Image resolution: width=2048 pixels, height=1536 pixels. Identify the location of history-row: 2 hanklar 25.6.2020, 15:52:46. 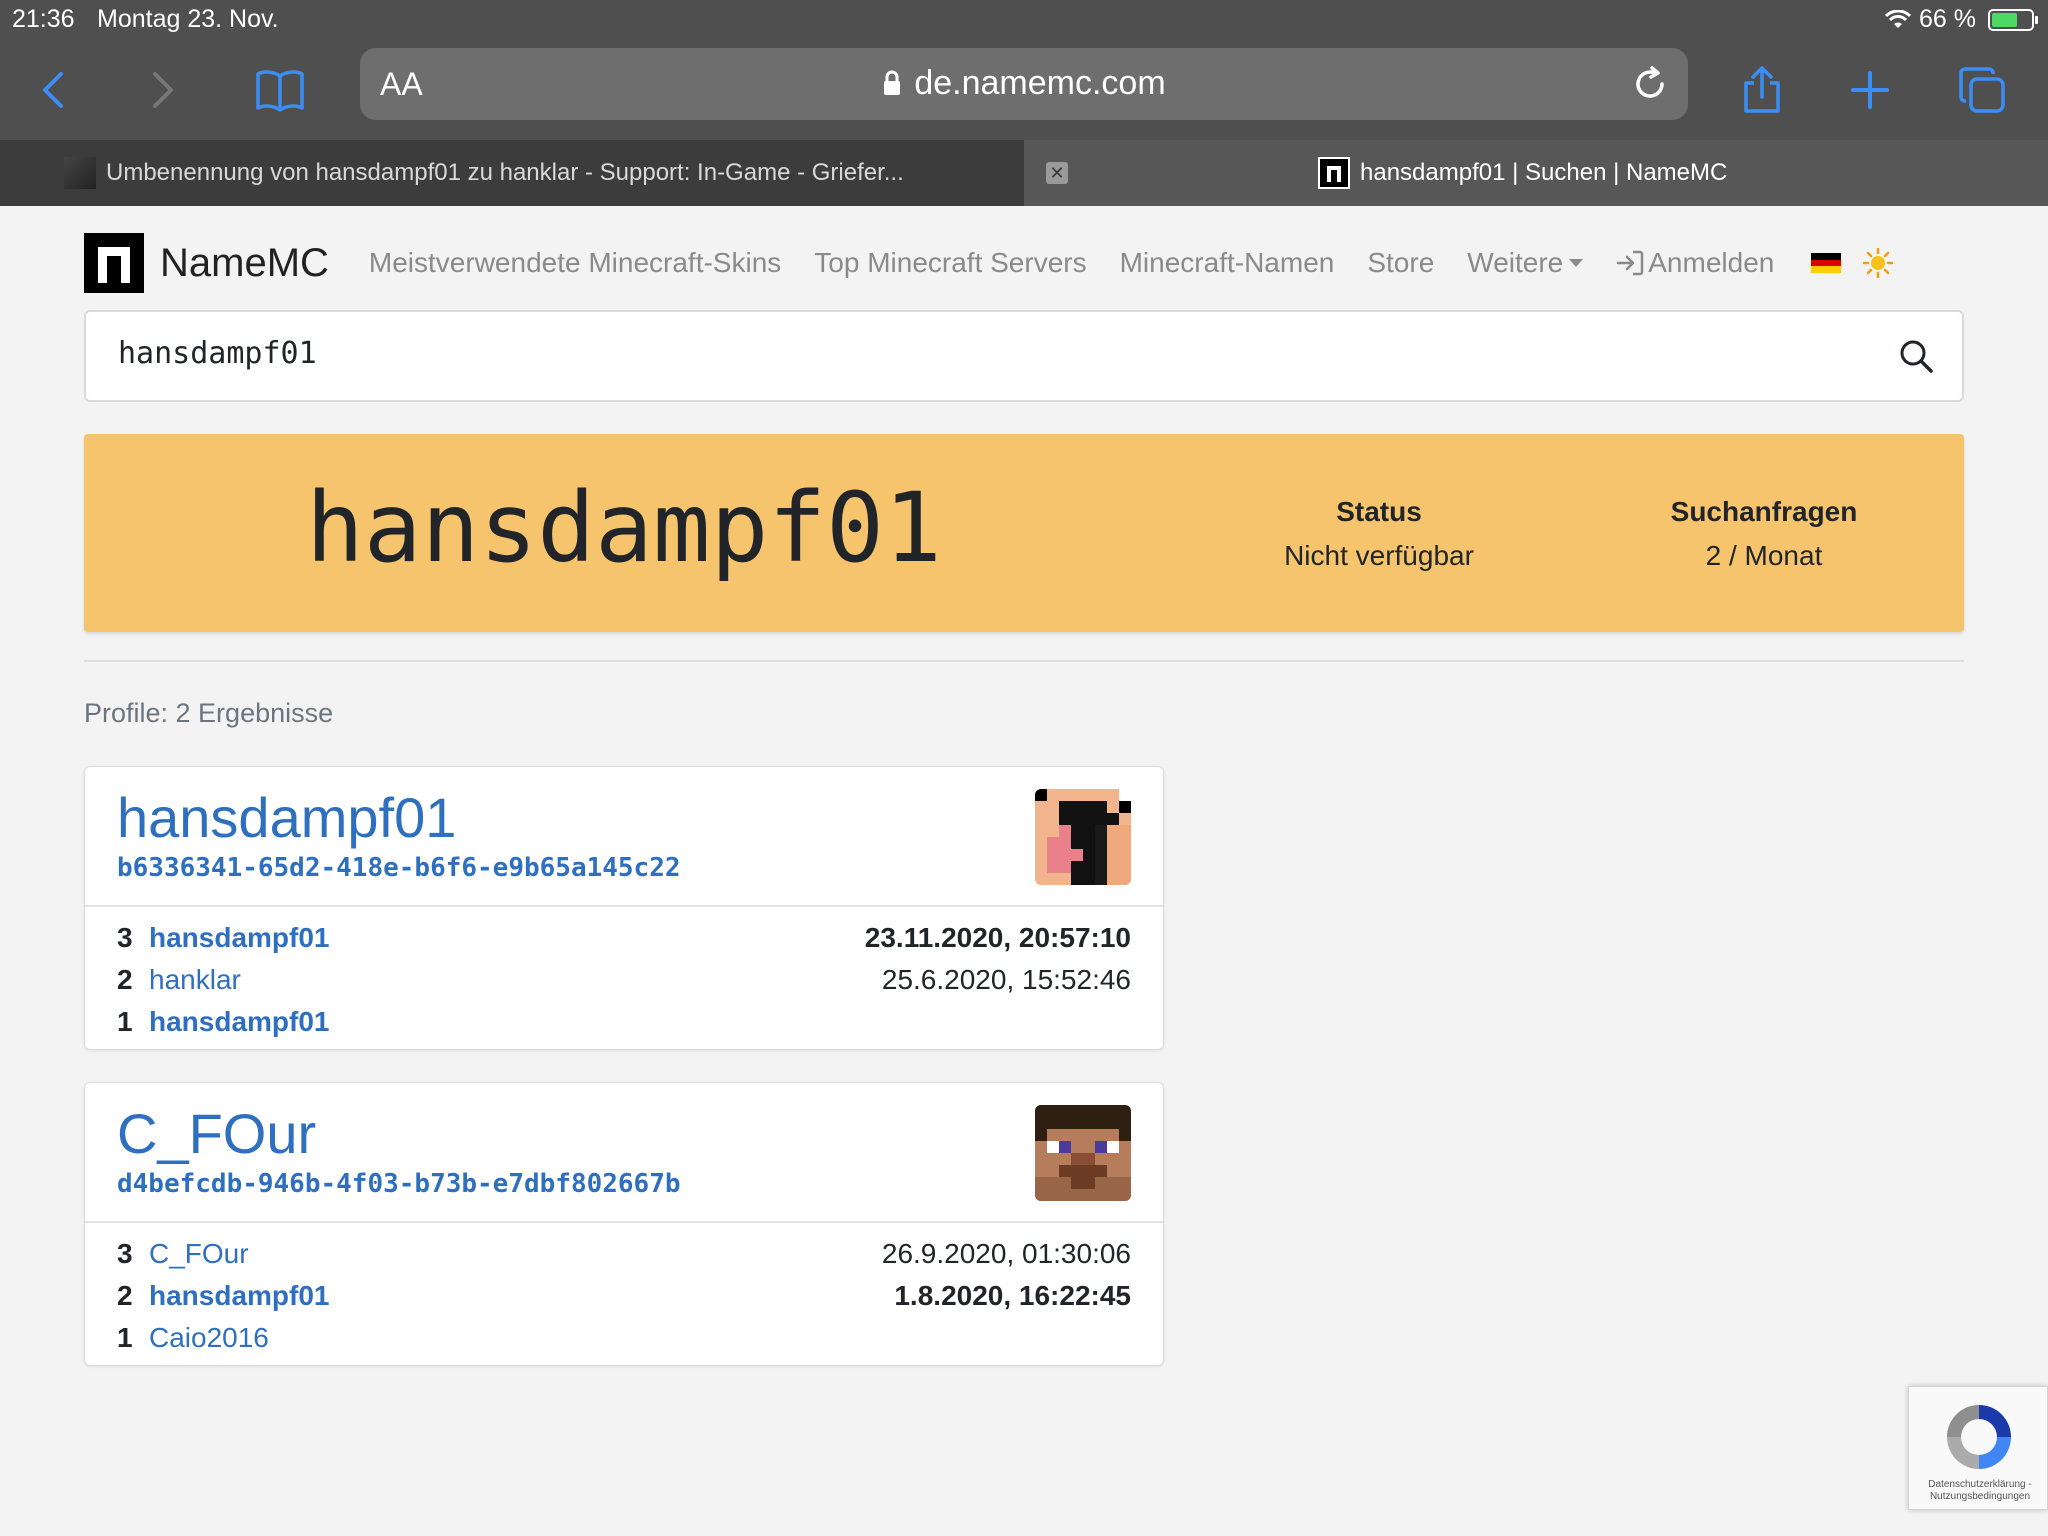
(624, 980).